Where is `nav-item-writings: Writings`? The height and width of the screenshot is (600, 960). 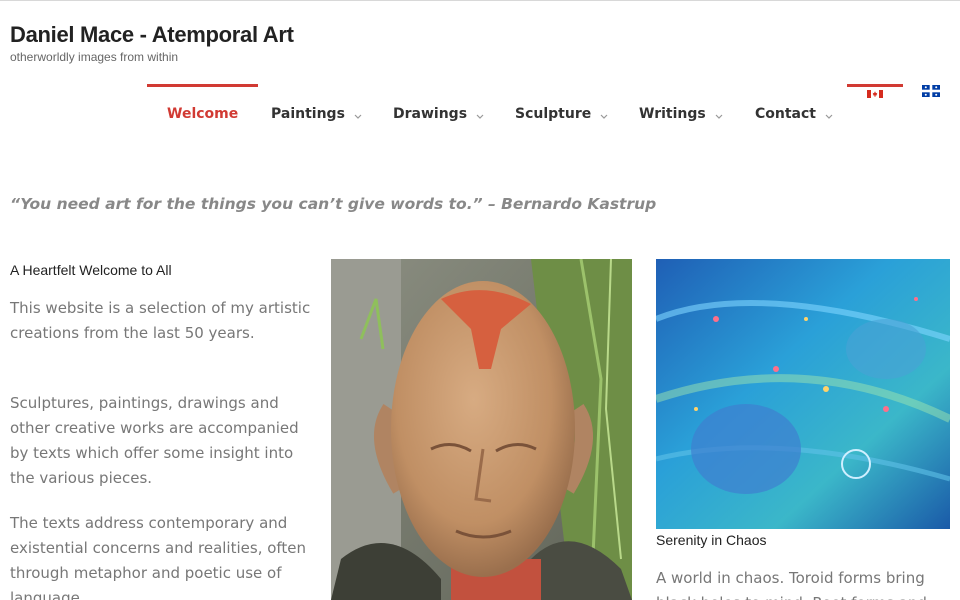 nav-item-writings: Writings is located at coordinates (683, 114).